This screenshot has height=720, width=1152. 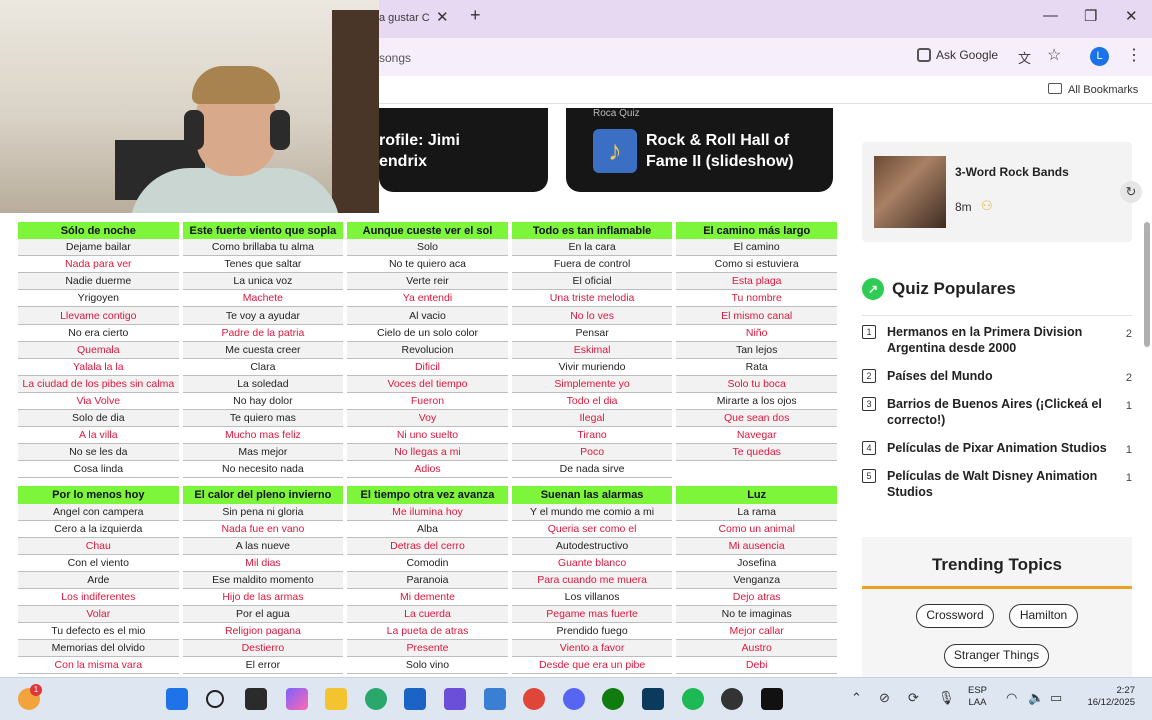 What do you see at coordinates (592, 495) in the screenshot?
I see `album-header: Suenan las alarmas` at bounding box center [592, 495].